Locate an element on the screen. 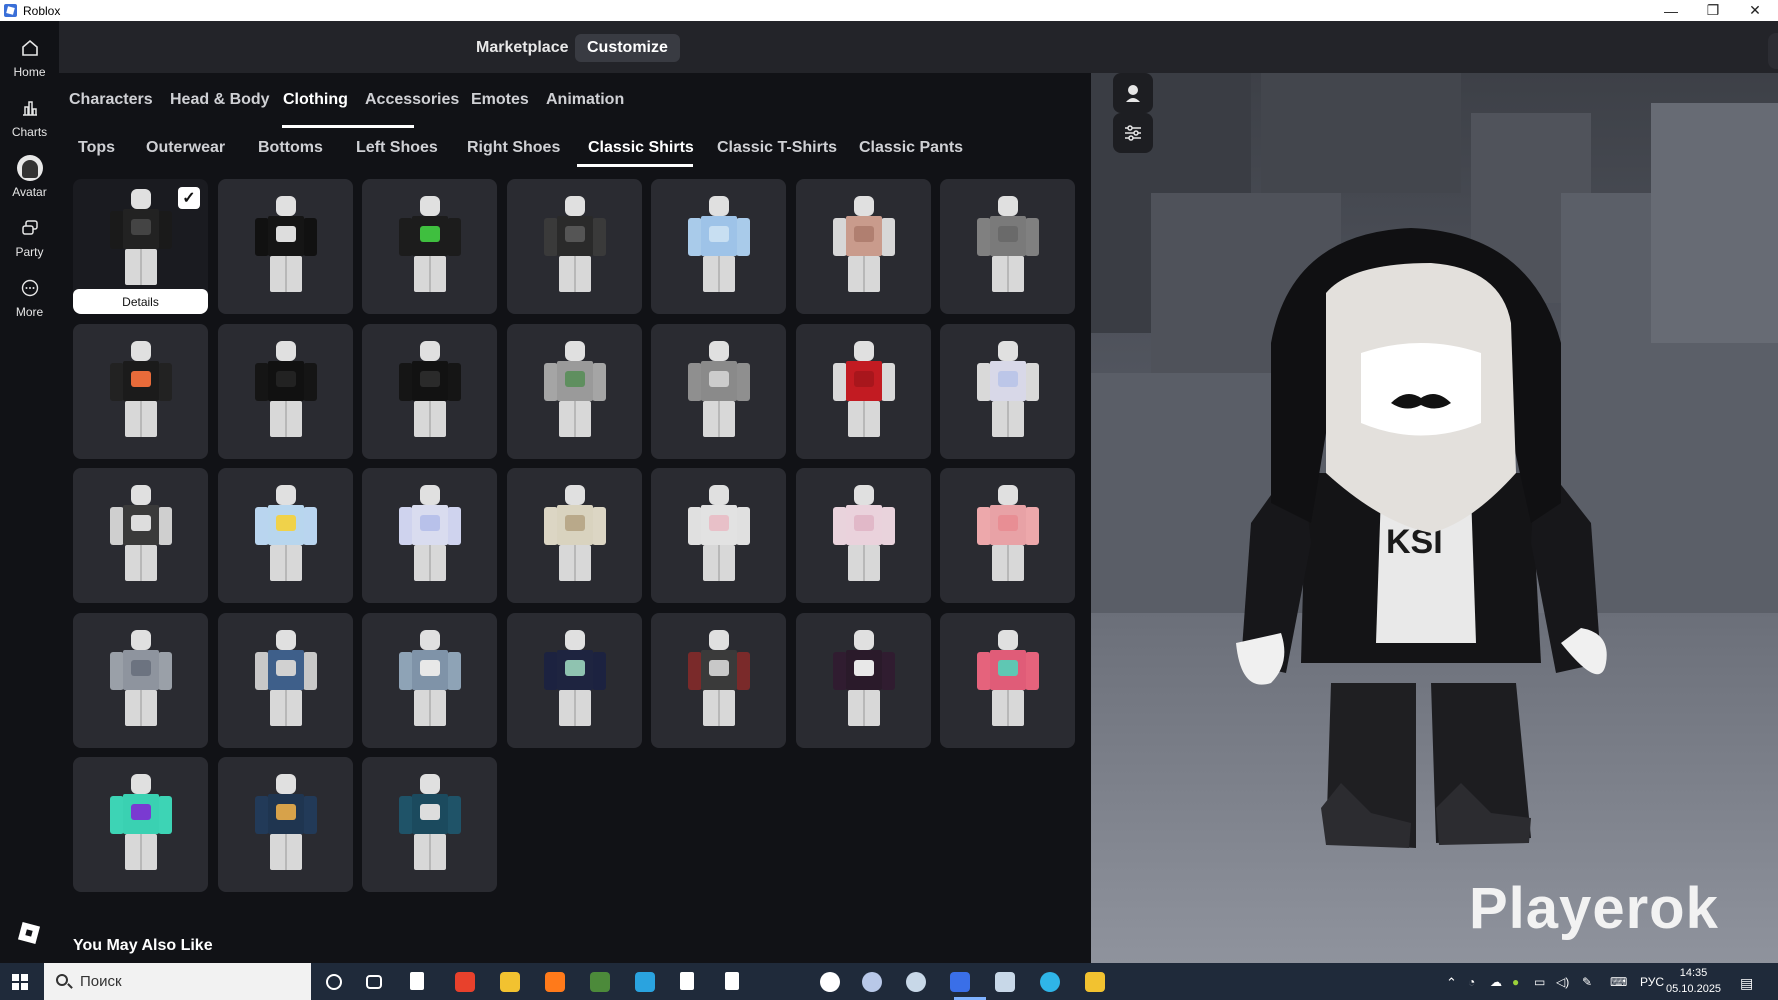 This screenshot has width=1778, height=1000. tab-head-body: Head & Body is located at coordinates (220, 100).